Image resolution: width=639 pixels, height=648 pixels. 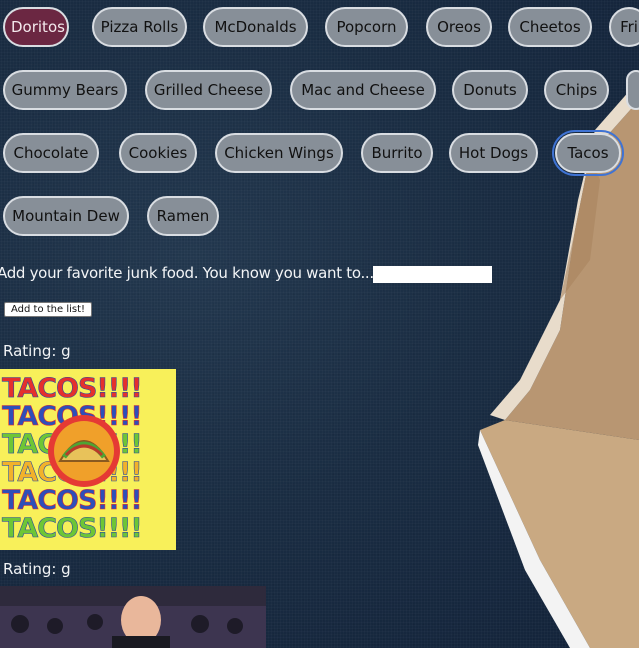 I want to click on food-chip: Cookies, so click(x=158, y=153).